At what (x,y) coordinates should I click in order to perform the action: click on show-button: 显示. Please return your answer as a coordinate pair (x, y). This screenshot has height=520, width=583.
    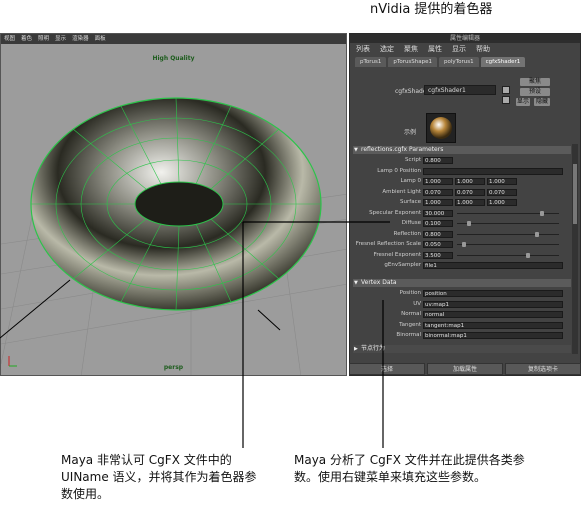
    Looking at the image, I should click on (523, 102).